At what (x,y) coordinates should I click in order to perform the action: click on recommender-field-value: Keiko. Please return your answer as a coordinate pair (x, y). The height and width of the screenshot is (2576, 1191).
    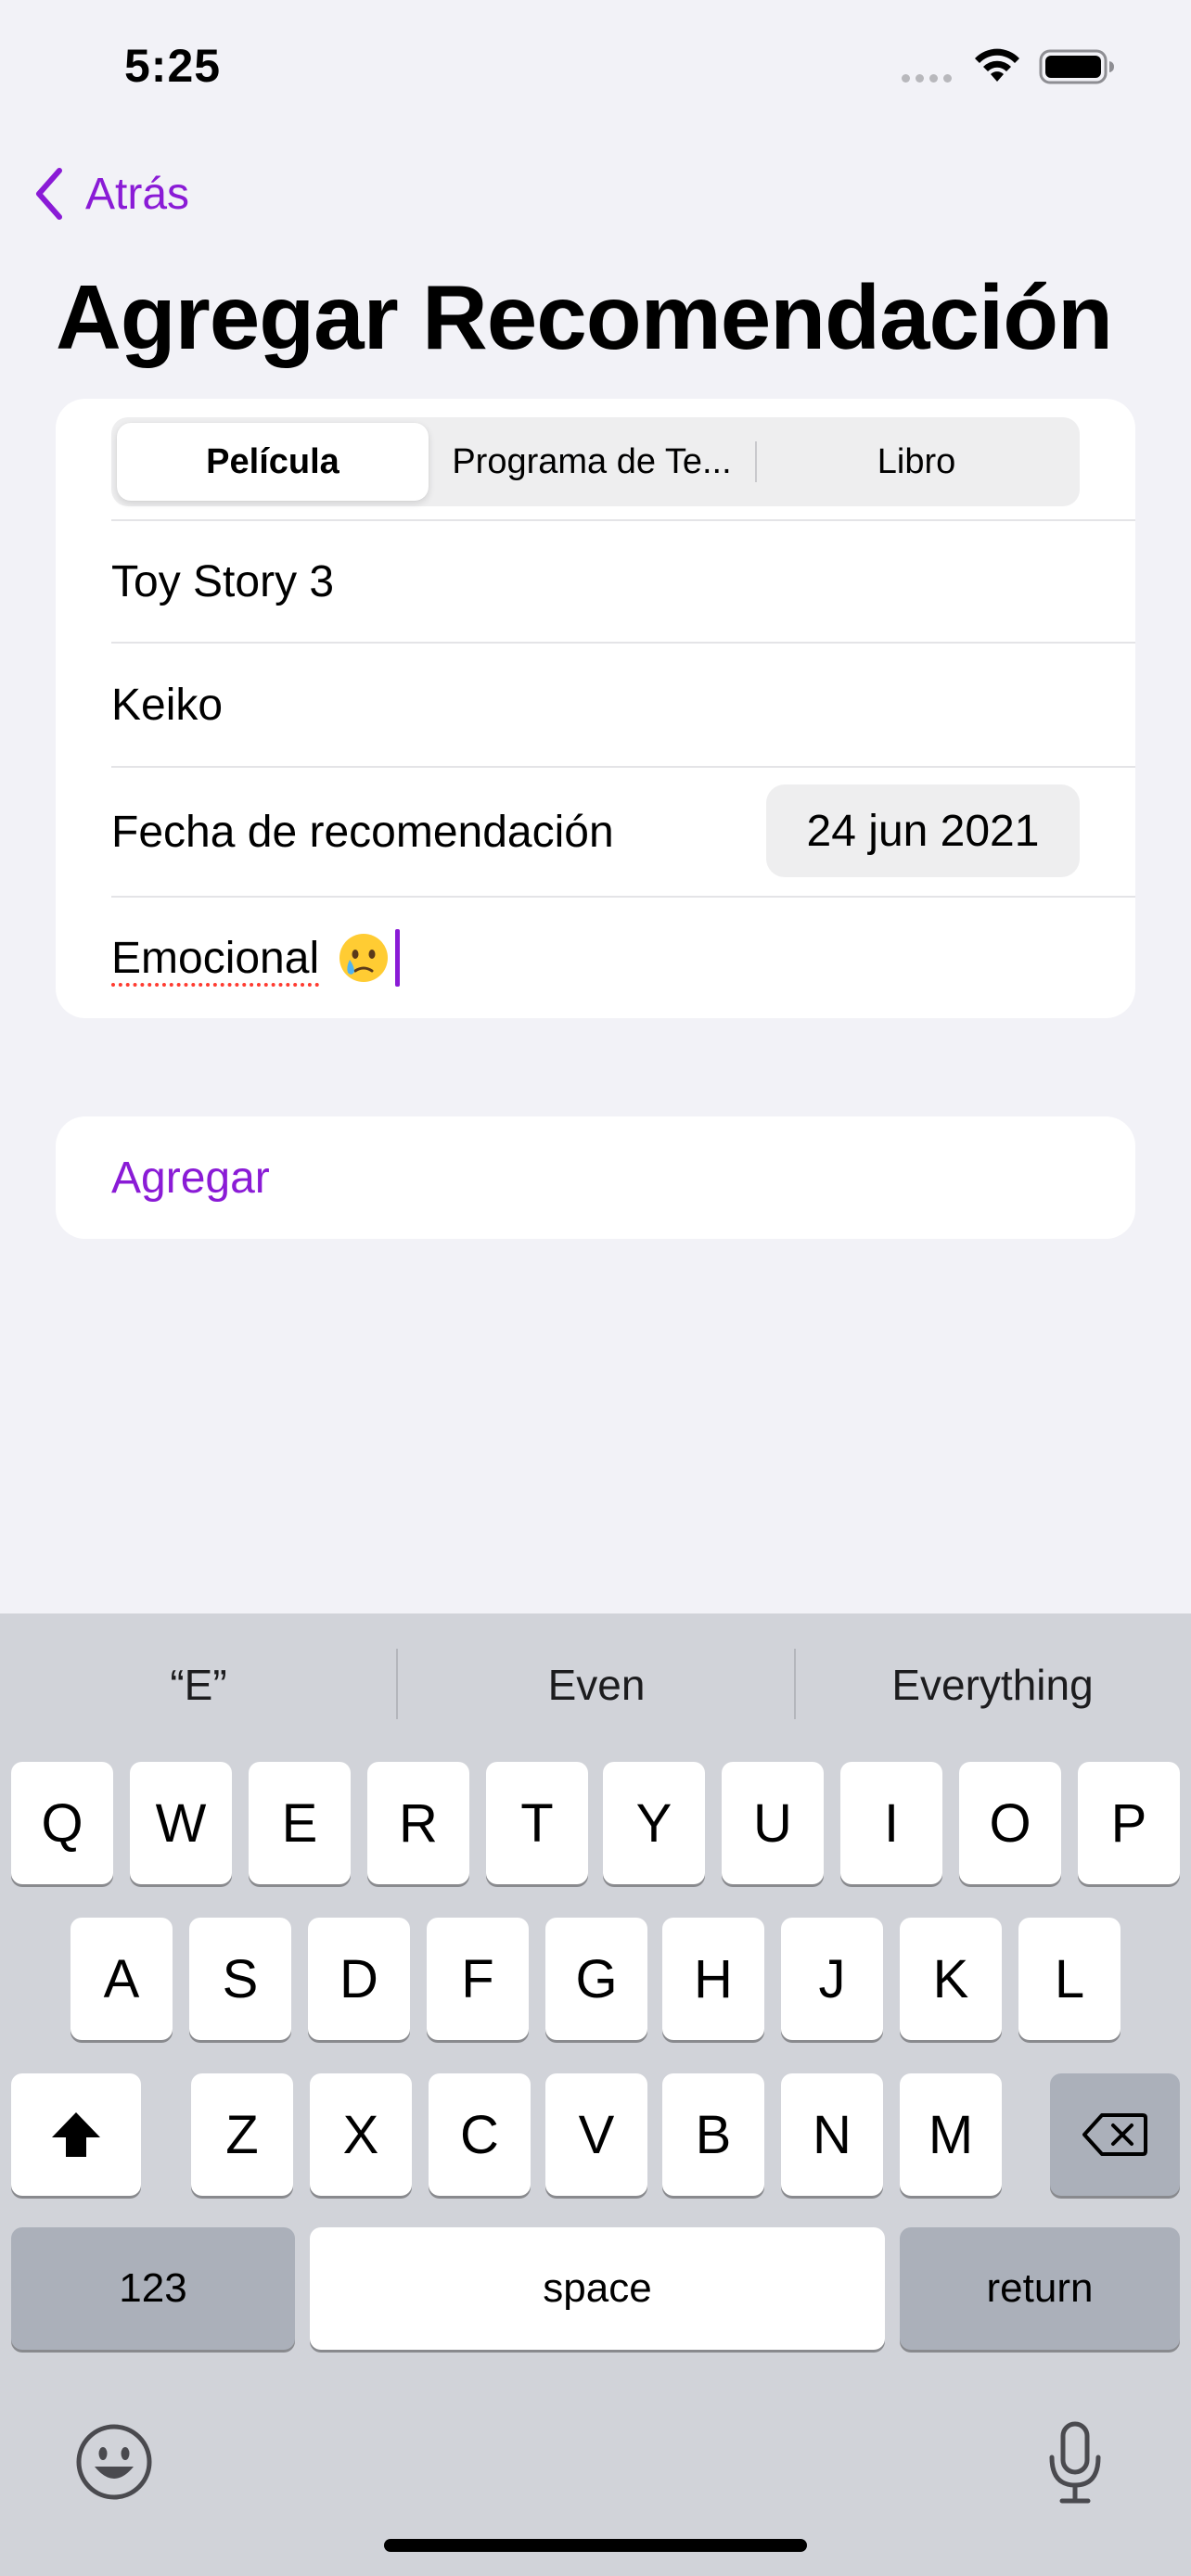
    Looking at the image, I should click on (167, 705).